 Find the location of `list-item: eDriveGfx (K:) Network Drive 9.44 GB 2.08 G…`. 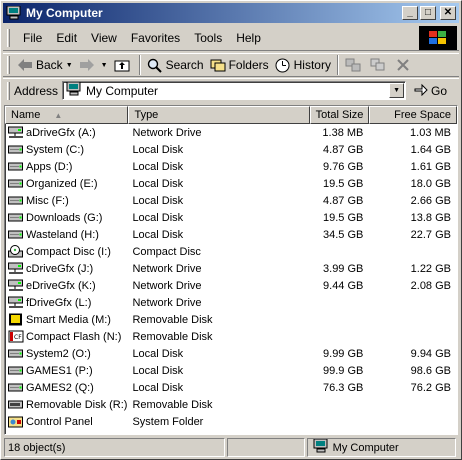

list-item: eDriveGfx (K:) Network Drive 9.44 GB 2.08 G… is located at coordinates (231, 285).